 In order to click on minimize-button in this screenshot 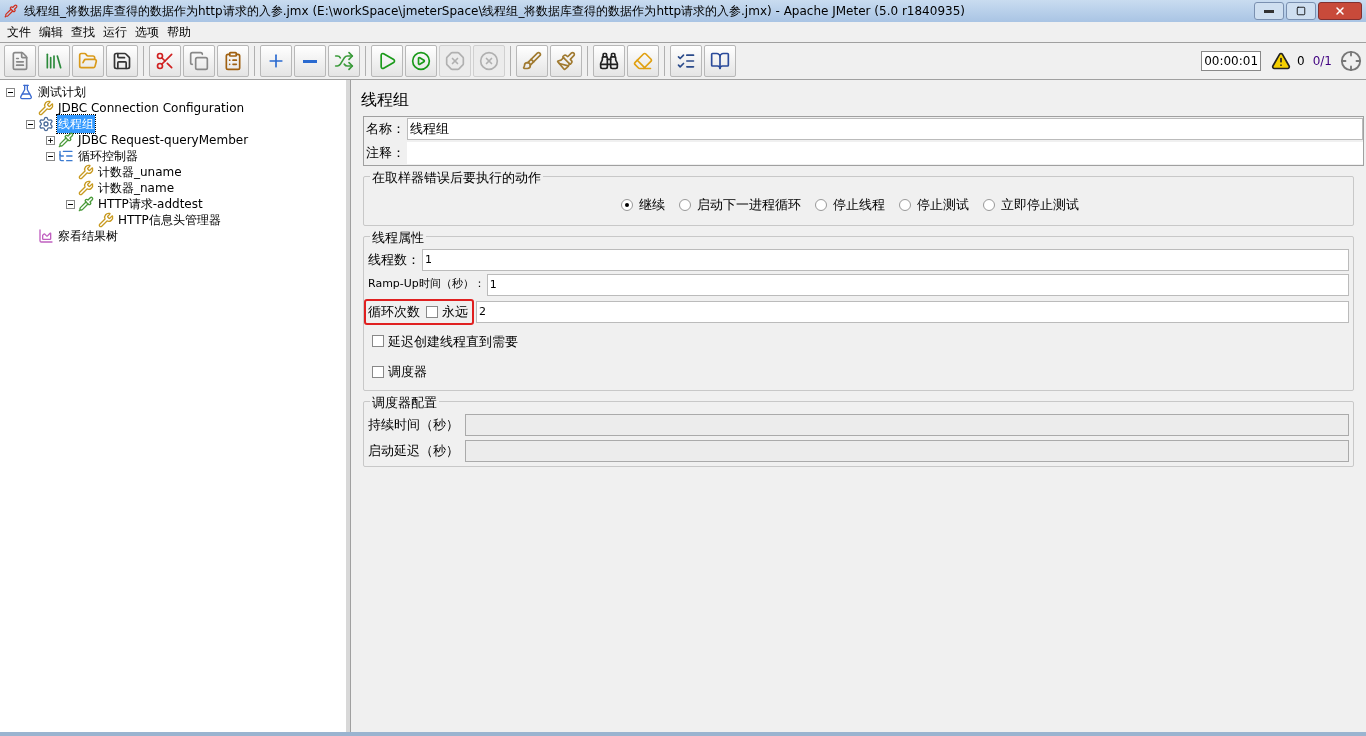, I will do `click(1269, 11)`.